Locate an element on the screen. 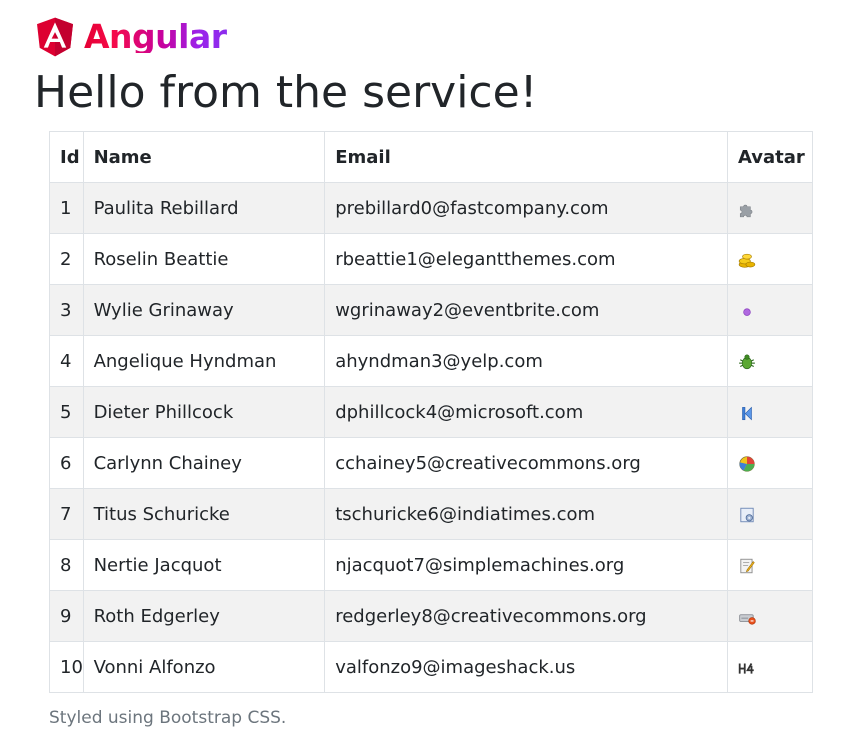 This screenshot has height=745, width=864. cell-id: 10 is located at coordinates (66, 667).